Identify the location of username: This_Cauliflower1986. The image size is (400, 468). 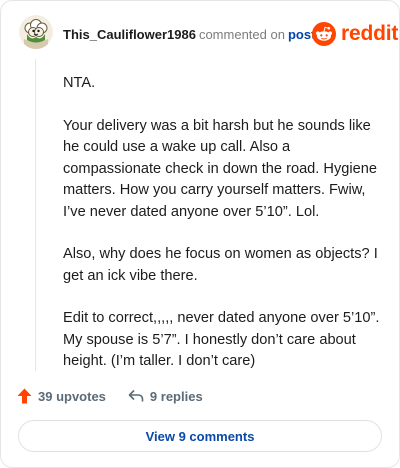
(129, 34).